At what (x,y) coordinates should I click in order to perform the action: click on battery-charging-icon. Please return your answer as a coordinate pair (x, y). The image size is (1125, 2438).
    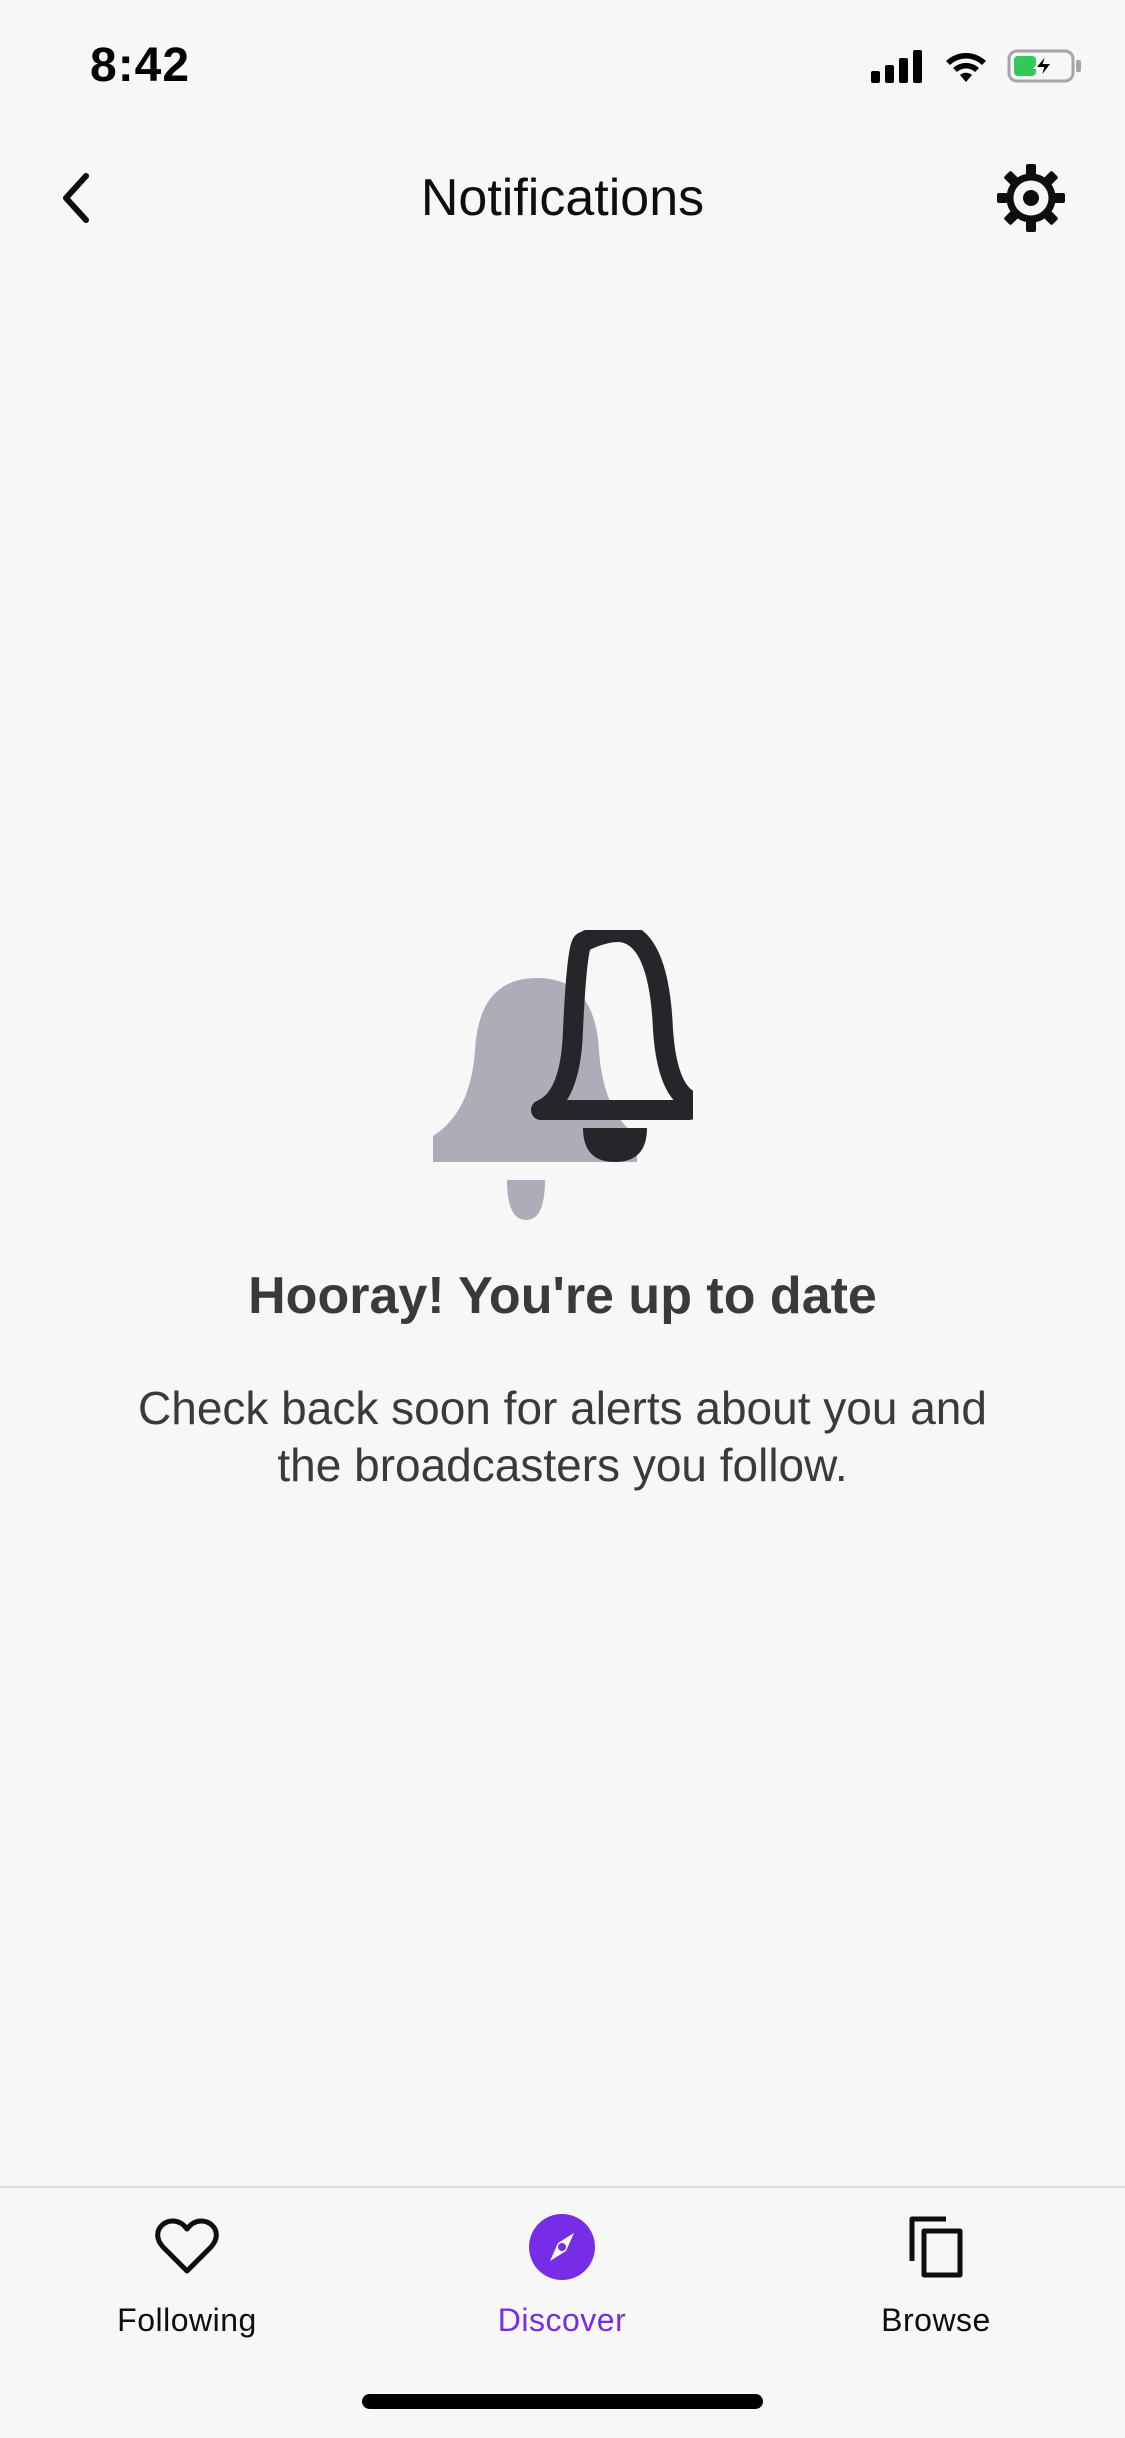
    Looking at the image, I should click on (1045, 68).